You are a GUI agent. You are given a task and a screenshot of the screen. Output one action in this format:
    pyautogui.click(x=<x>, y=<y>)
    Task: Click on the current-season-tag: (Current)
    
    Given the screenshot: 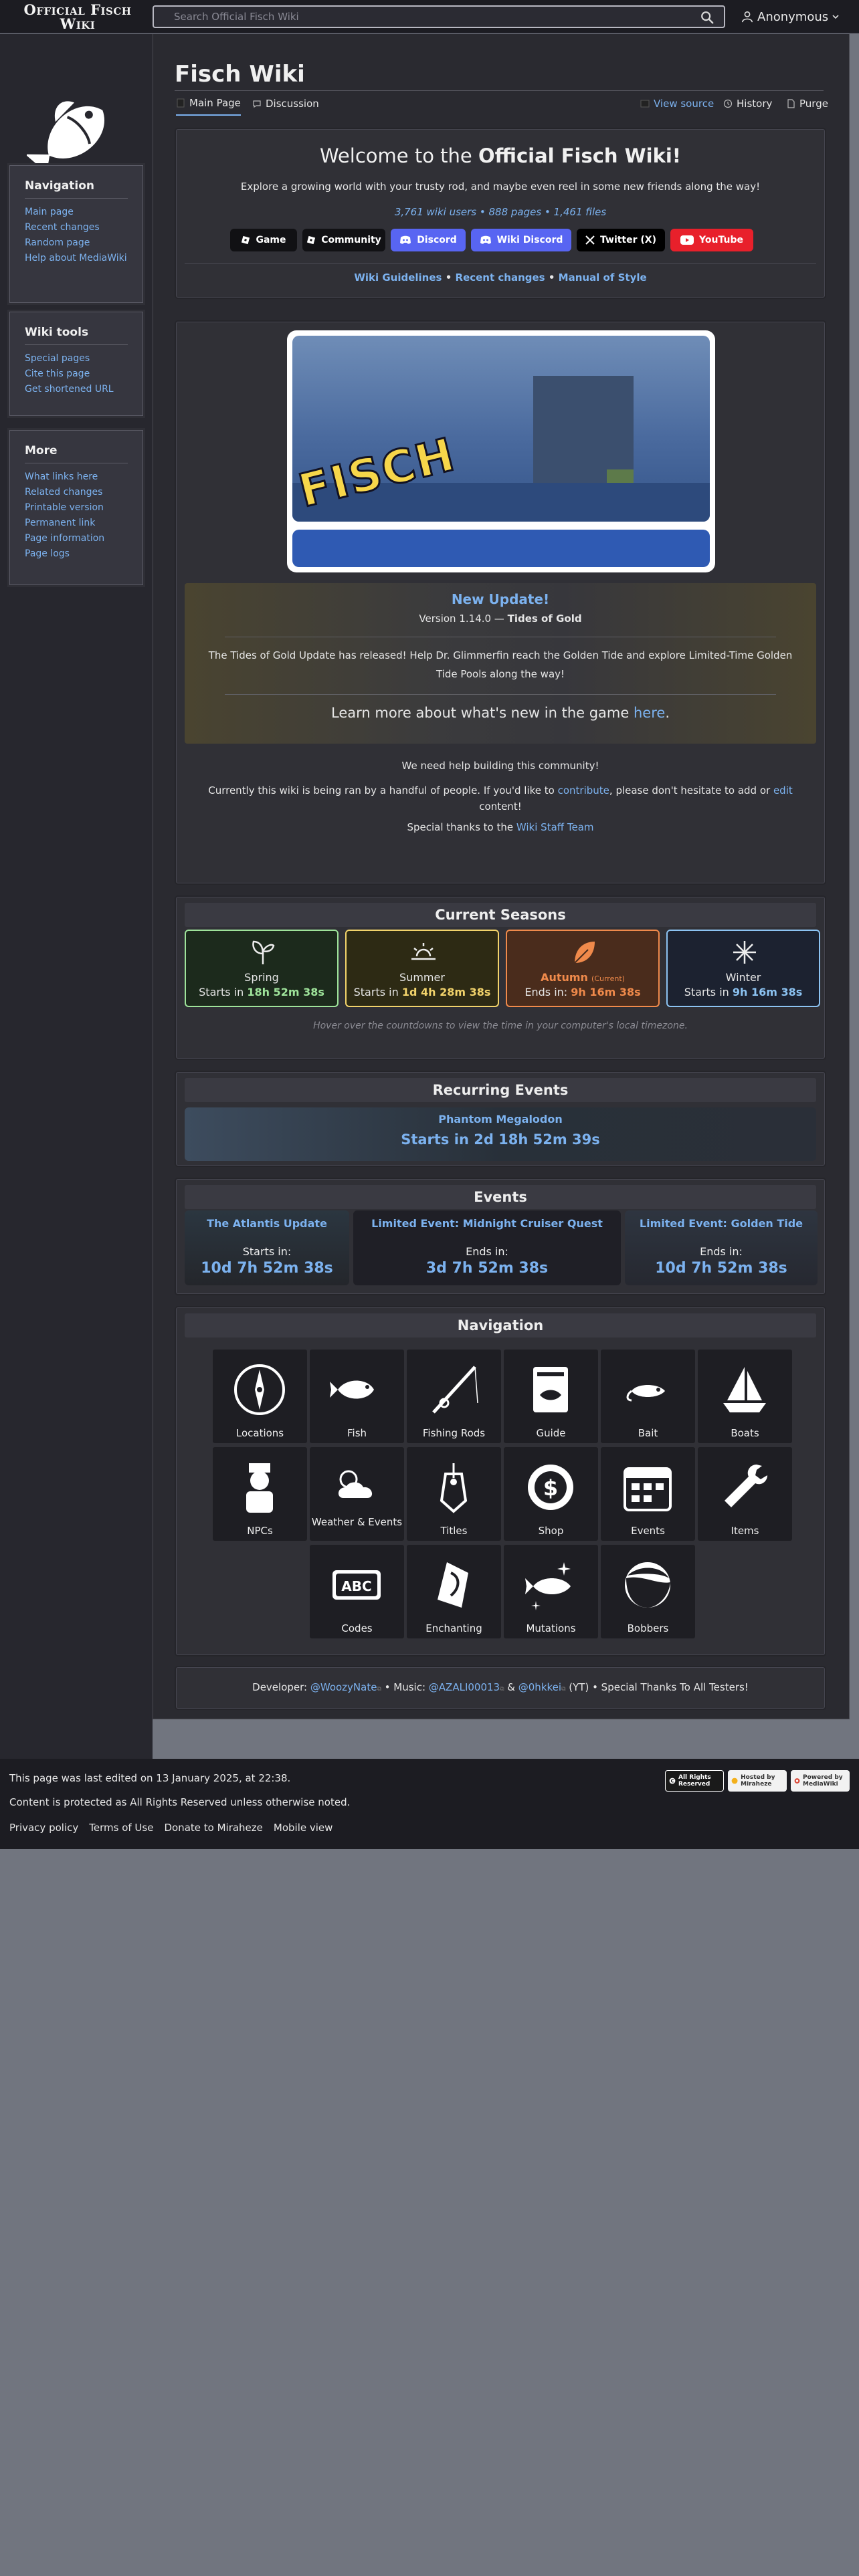 What is the action you would take?
    pyautogui.click(x=608, y=979)
    